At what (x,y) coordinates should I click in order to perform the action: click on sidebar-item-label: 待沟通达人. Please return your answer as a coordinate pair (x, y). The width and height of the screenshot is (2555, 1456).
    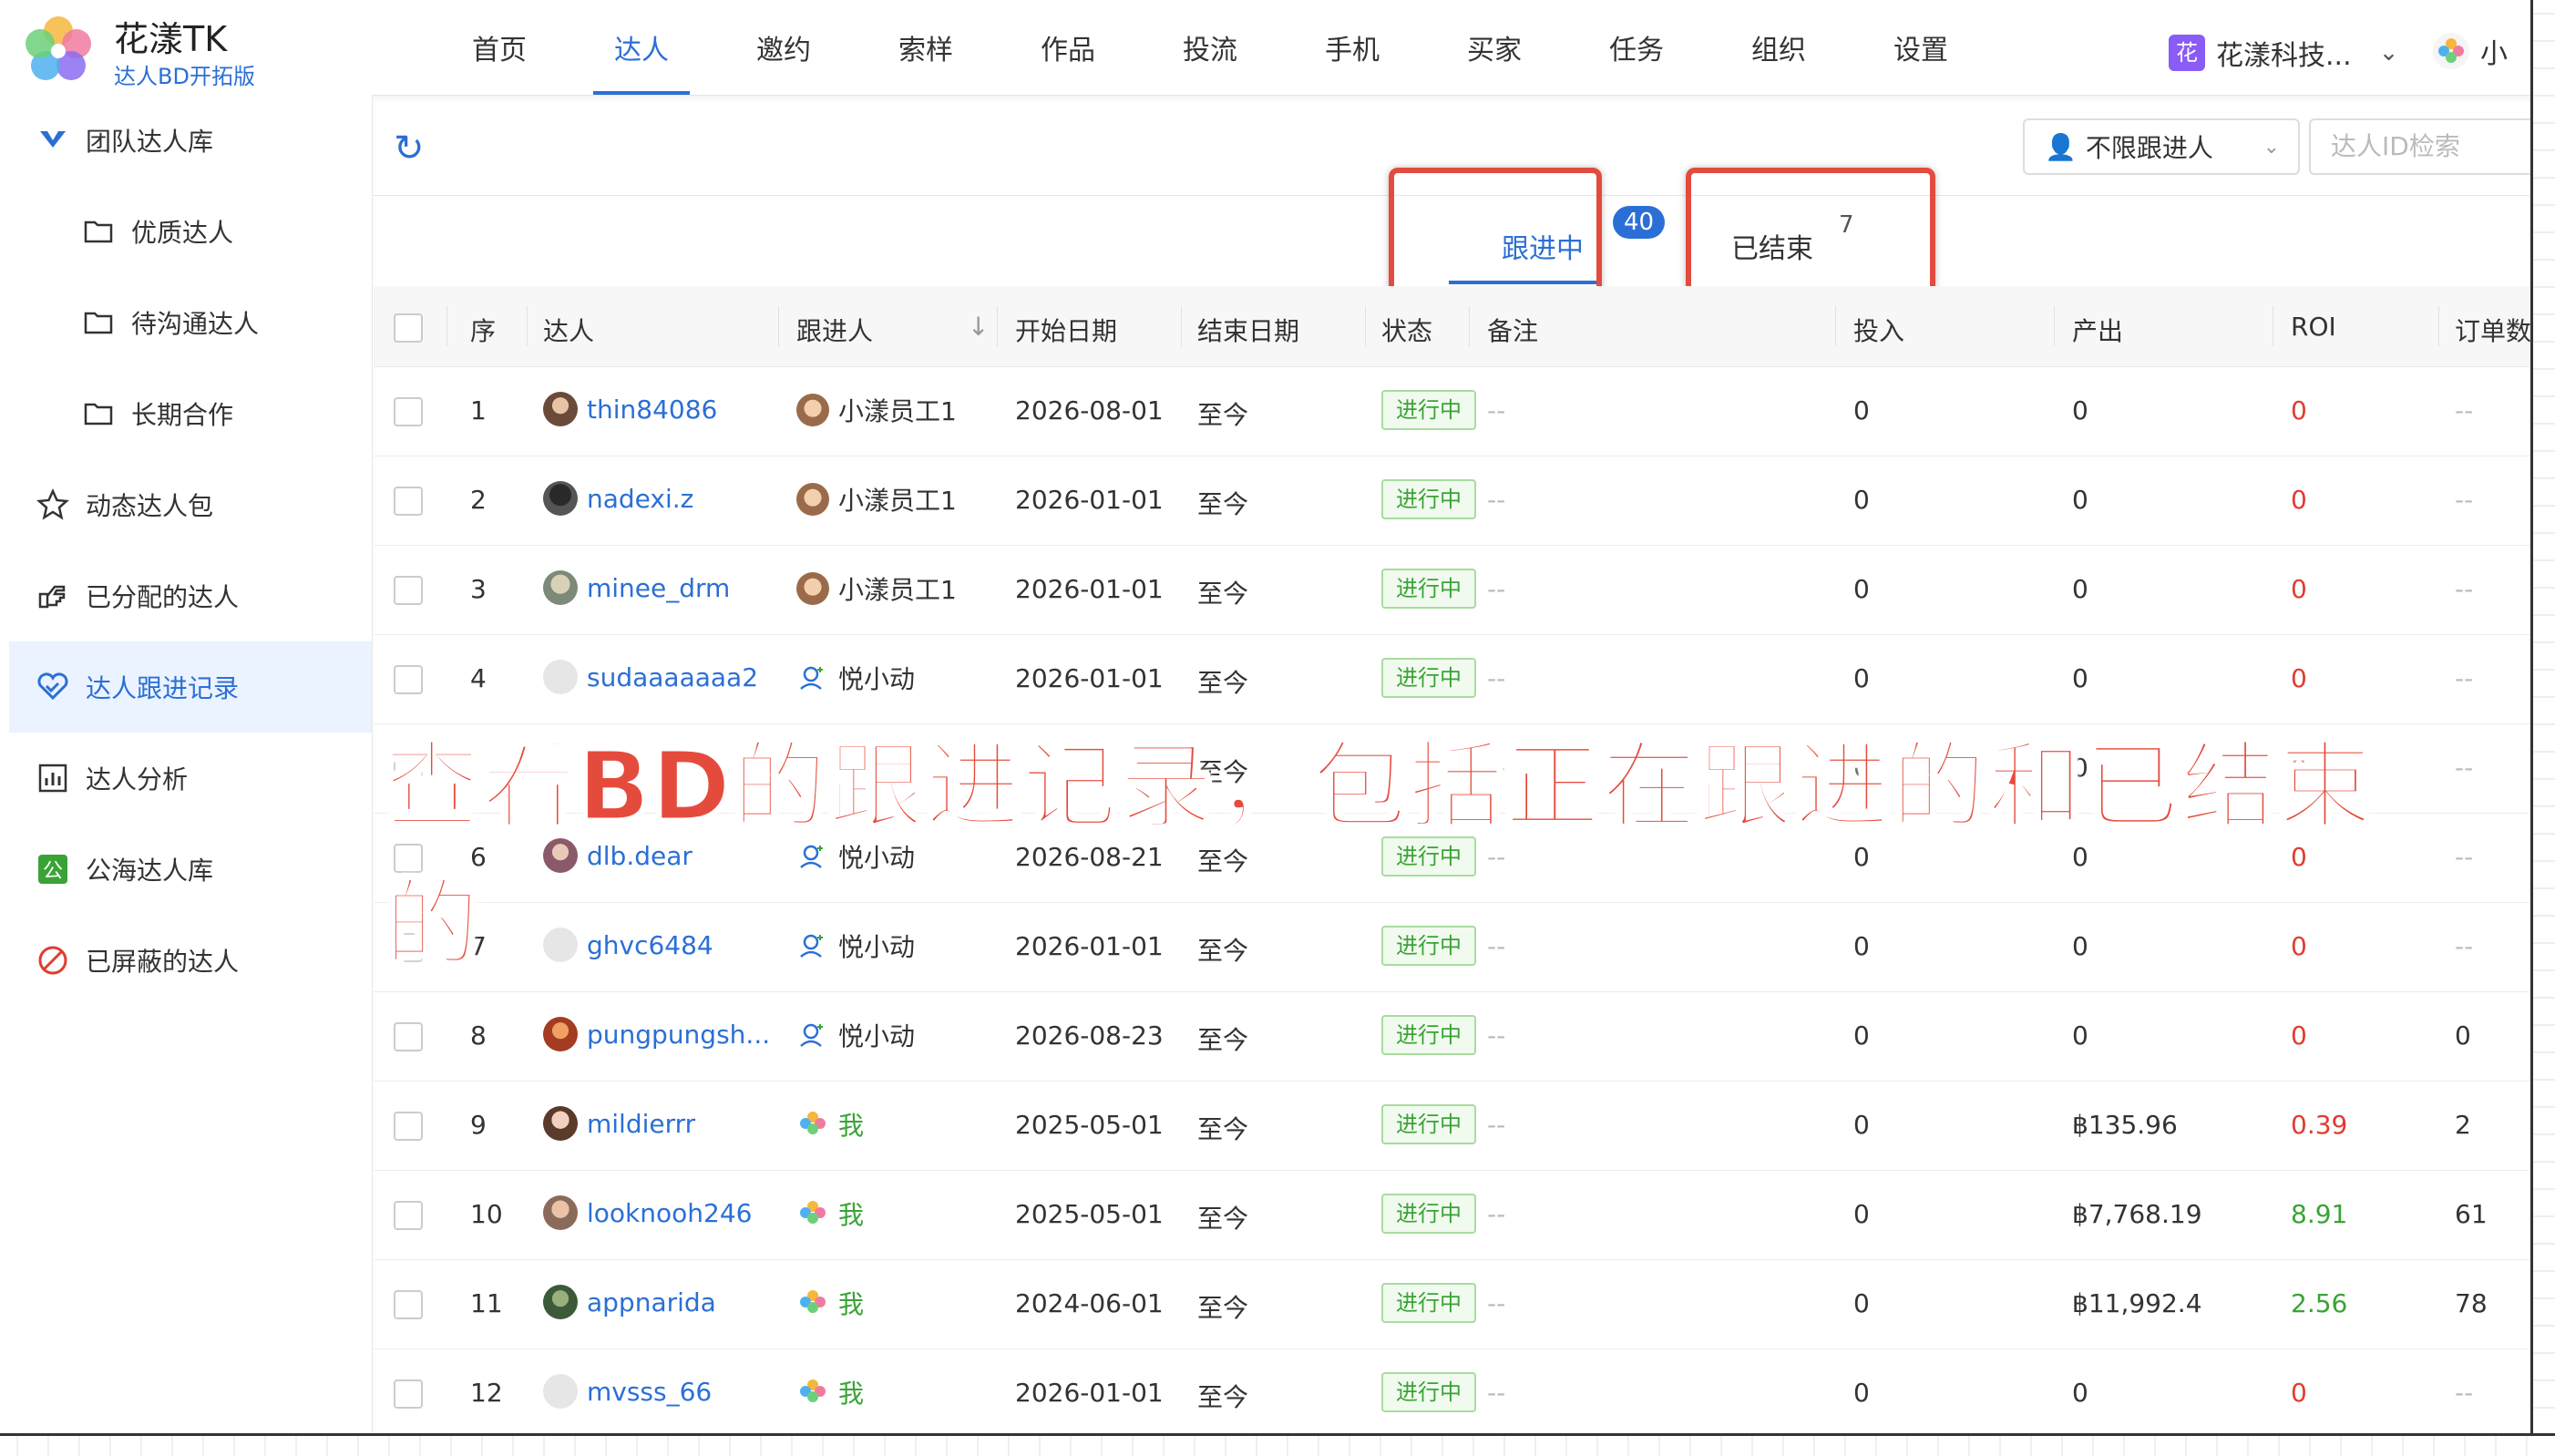
    Looking at the image, I should click on (195, 324).